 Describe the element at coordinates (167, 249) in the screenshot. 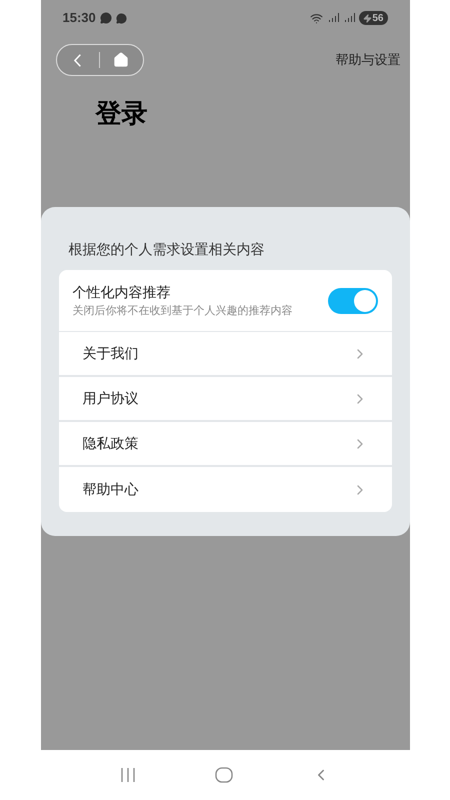

I see `sheet-caption: 根据您的个人需求设置相关内容` at that location.